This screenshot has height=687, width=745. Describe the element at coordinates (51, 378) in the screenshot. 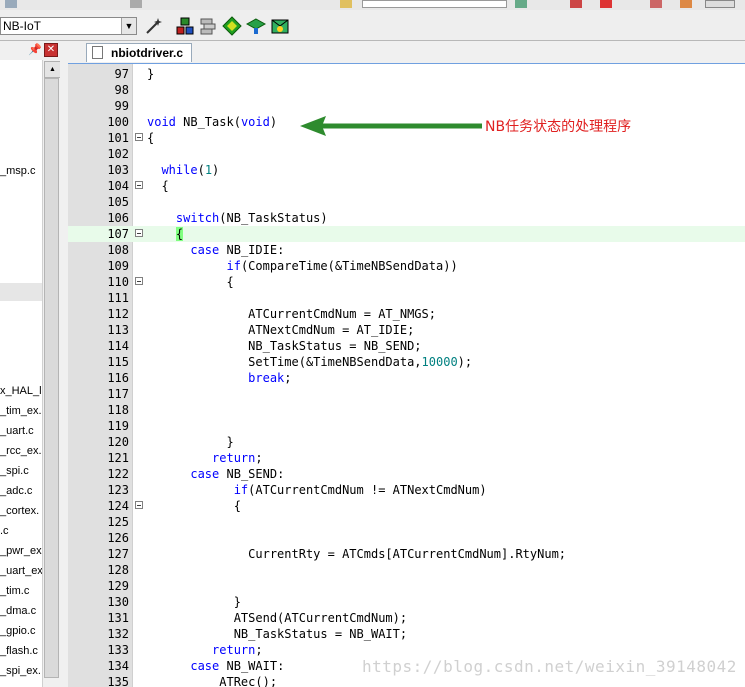

I see `scrollbar-thumb` at that location.